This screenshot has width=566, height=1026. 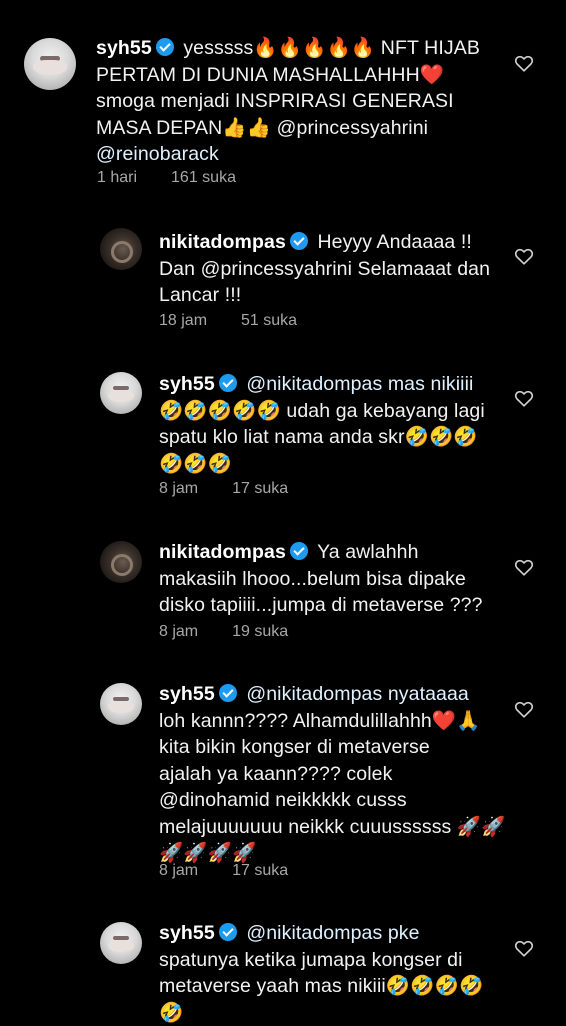 What do you see at coordinates (275, 101) in the screenshot?
I see `comment-line: smoga menjadi INSPRIRASI GENERASI` at bounding box center [275, 101].